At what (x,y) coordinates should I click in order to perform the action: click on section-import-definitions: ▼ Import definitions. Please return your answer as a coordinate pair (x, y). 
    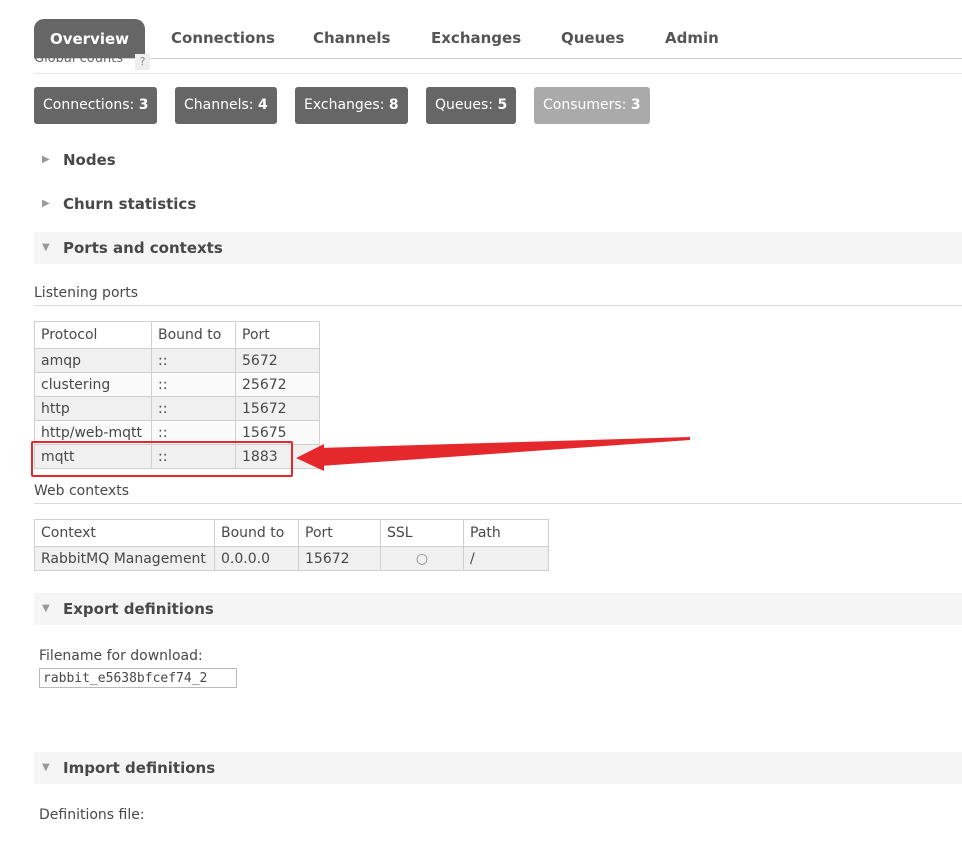
    Looking at the image, I should click on (498, 768).